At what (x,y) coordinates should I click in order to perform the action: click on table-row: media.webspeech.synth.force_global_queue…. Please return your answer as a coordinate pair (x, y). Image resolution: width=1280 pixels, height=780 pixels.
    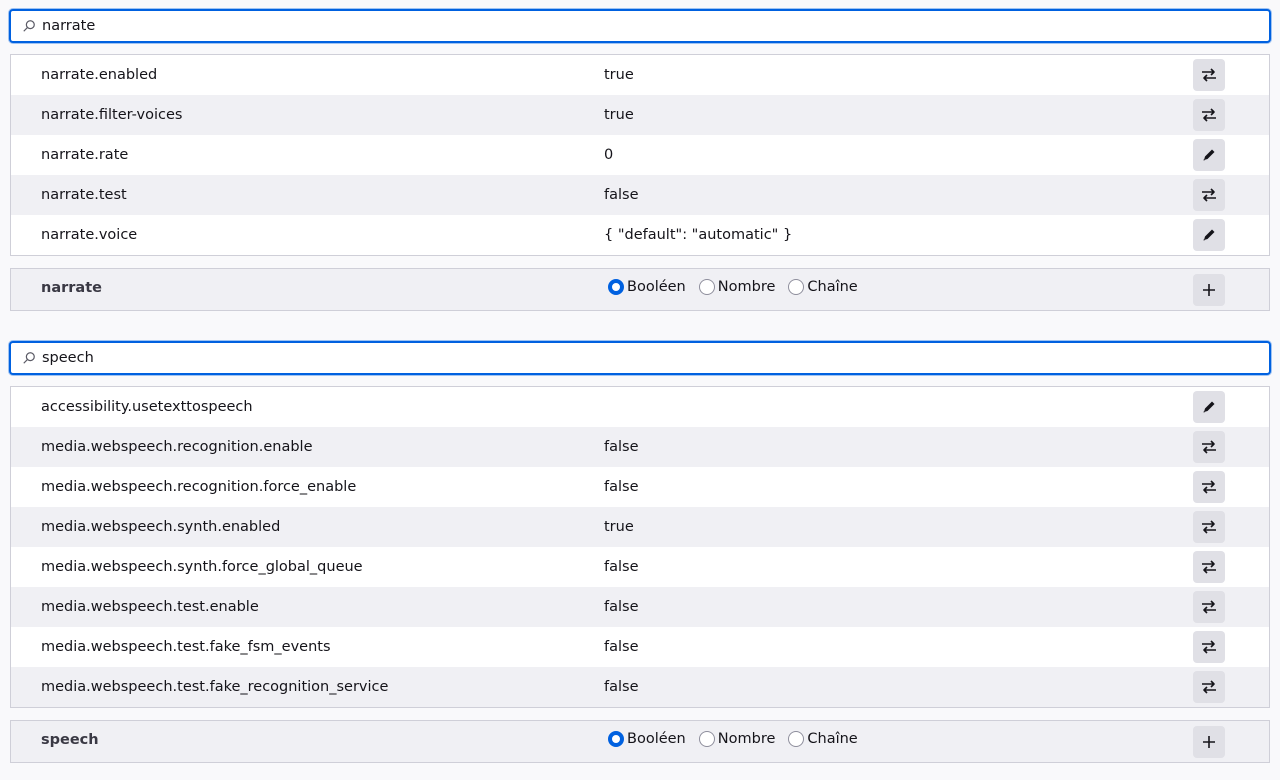
    Looking at the image, I should click on (640, 567).